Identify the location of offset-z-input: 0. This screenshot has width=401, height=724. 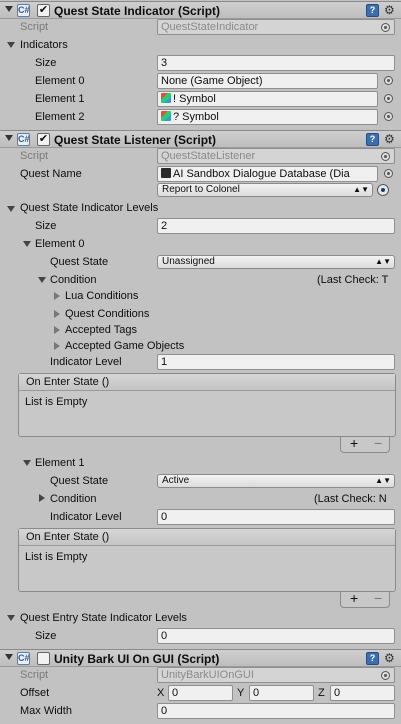
(362, 693).